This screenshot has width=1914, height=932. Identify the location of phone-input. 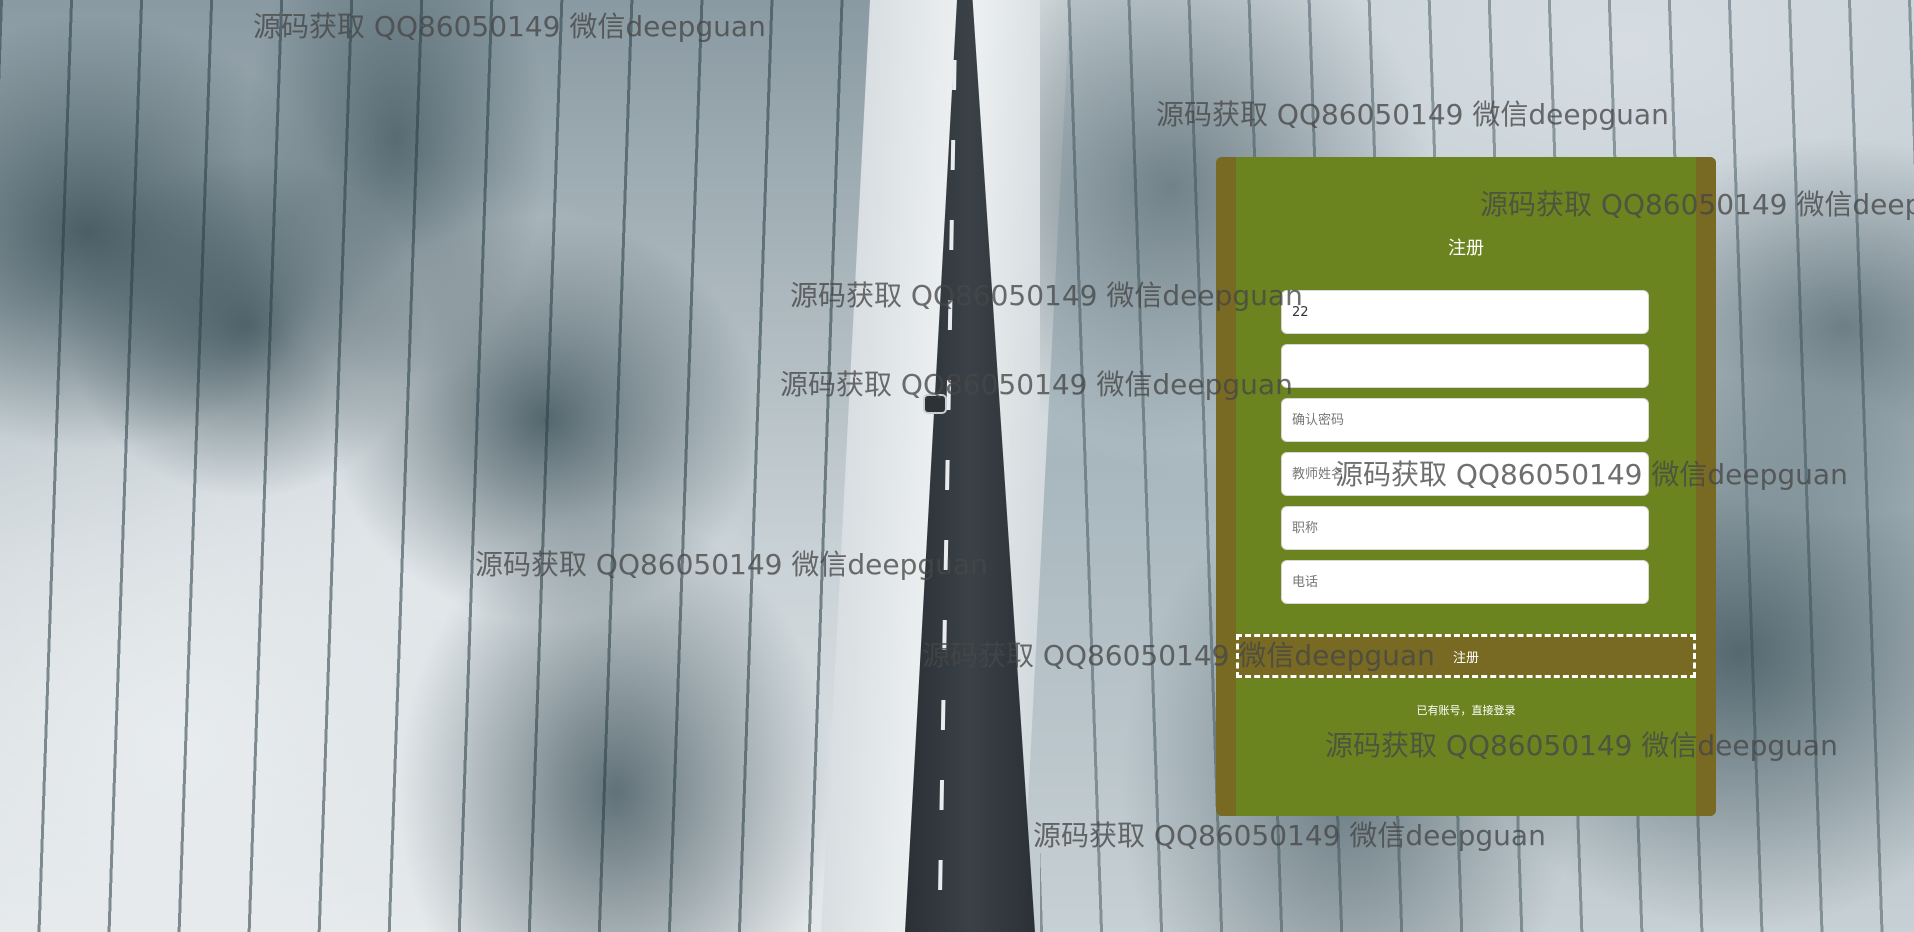
(1465, 582).